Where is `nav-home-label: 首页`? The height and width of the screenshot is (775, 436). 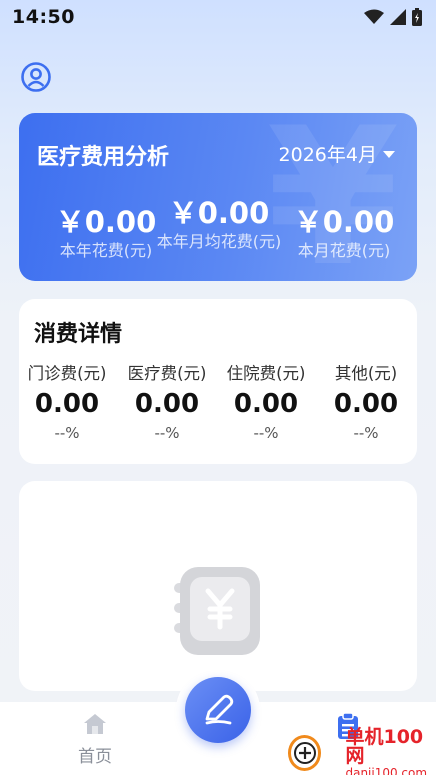 nav-home-label: 首页 is located at coordinates (95, 757).